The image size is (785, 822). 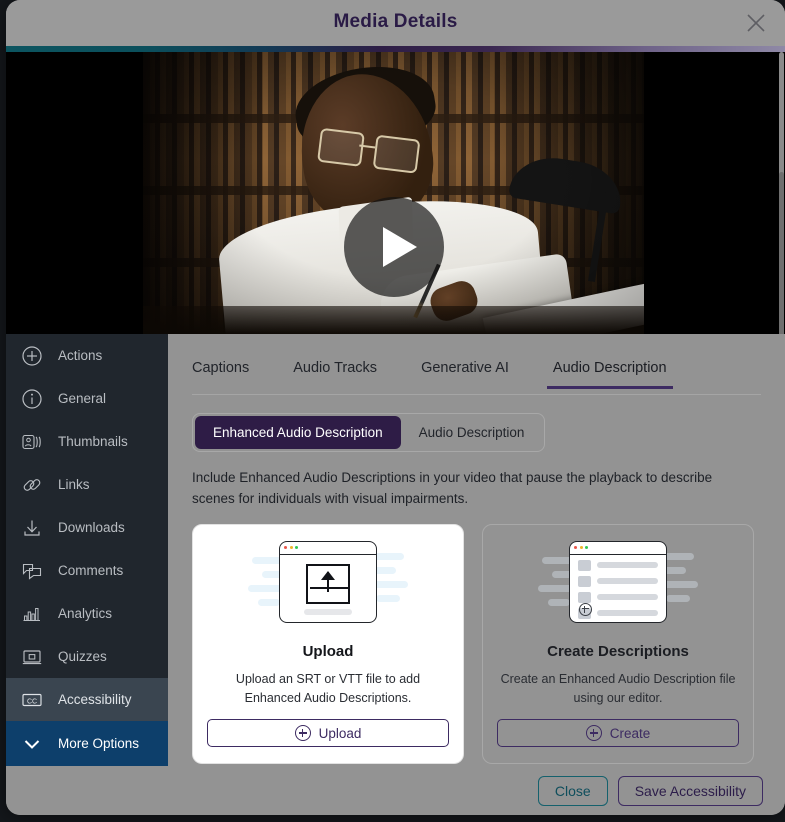 What do you see at coordinates (93, 441) in the screenshot?
I see `sidebar-item-label: Thumbnails` at bounding box center [93, 441].